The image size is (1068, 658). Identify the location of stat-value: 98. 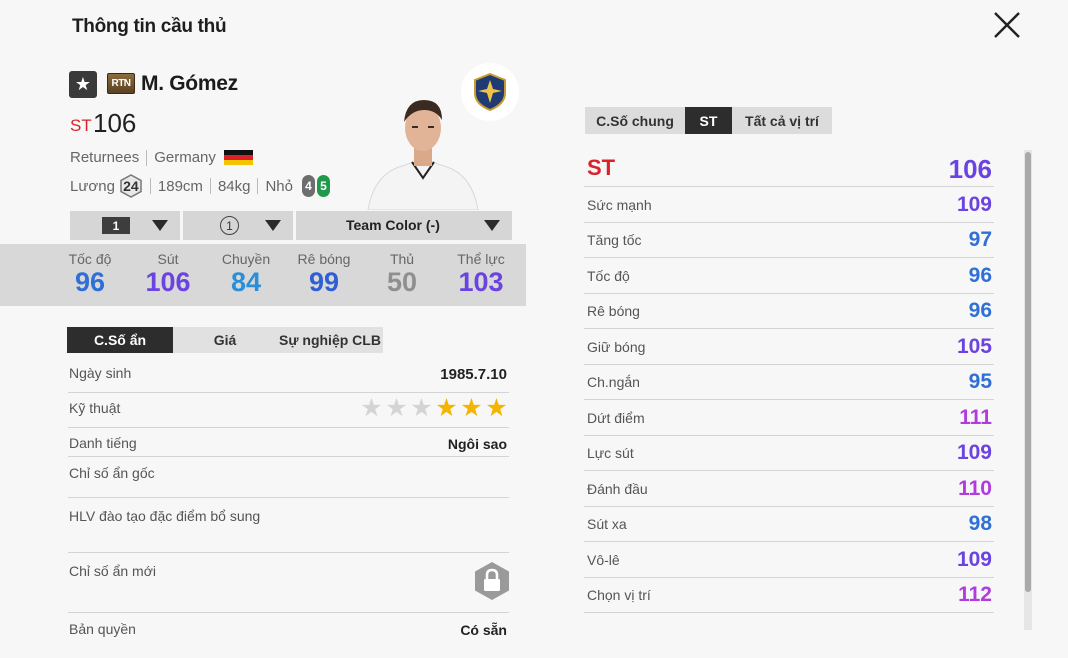
(980, 523).